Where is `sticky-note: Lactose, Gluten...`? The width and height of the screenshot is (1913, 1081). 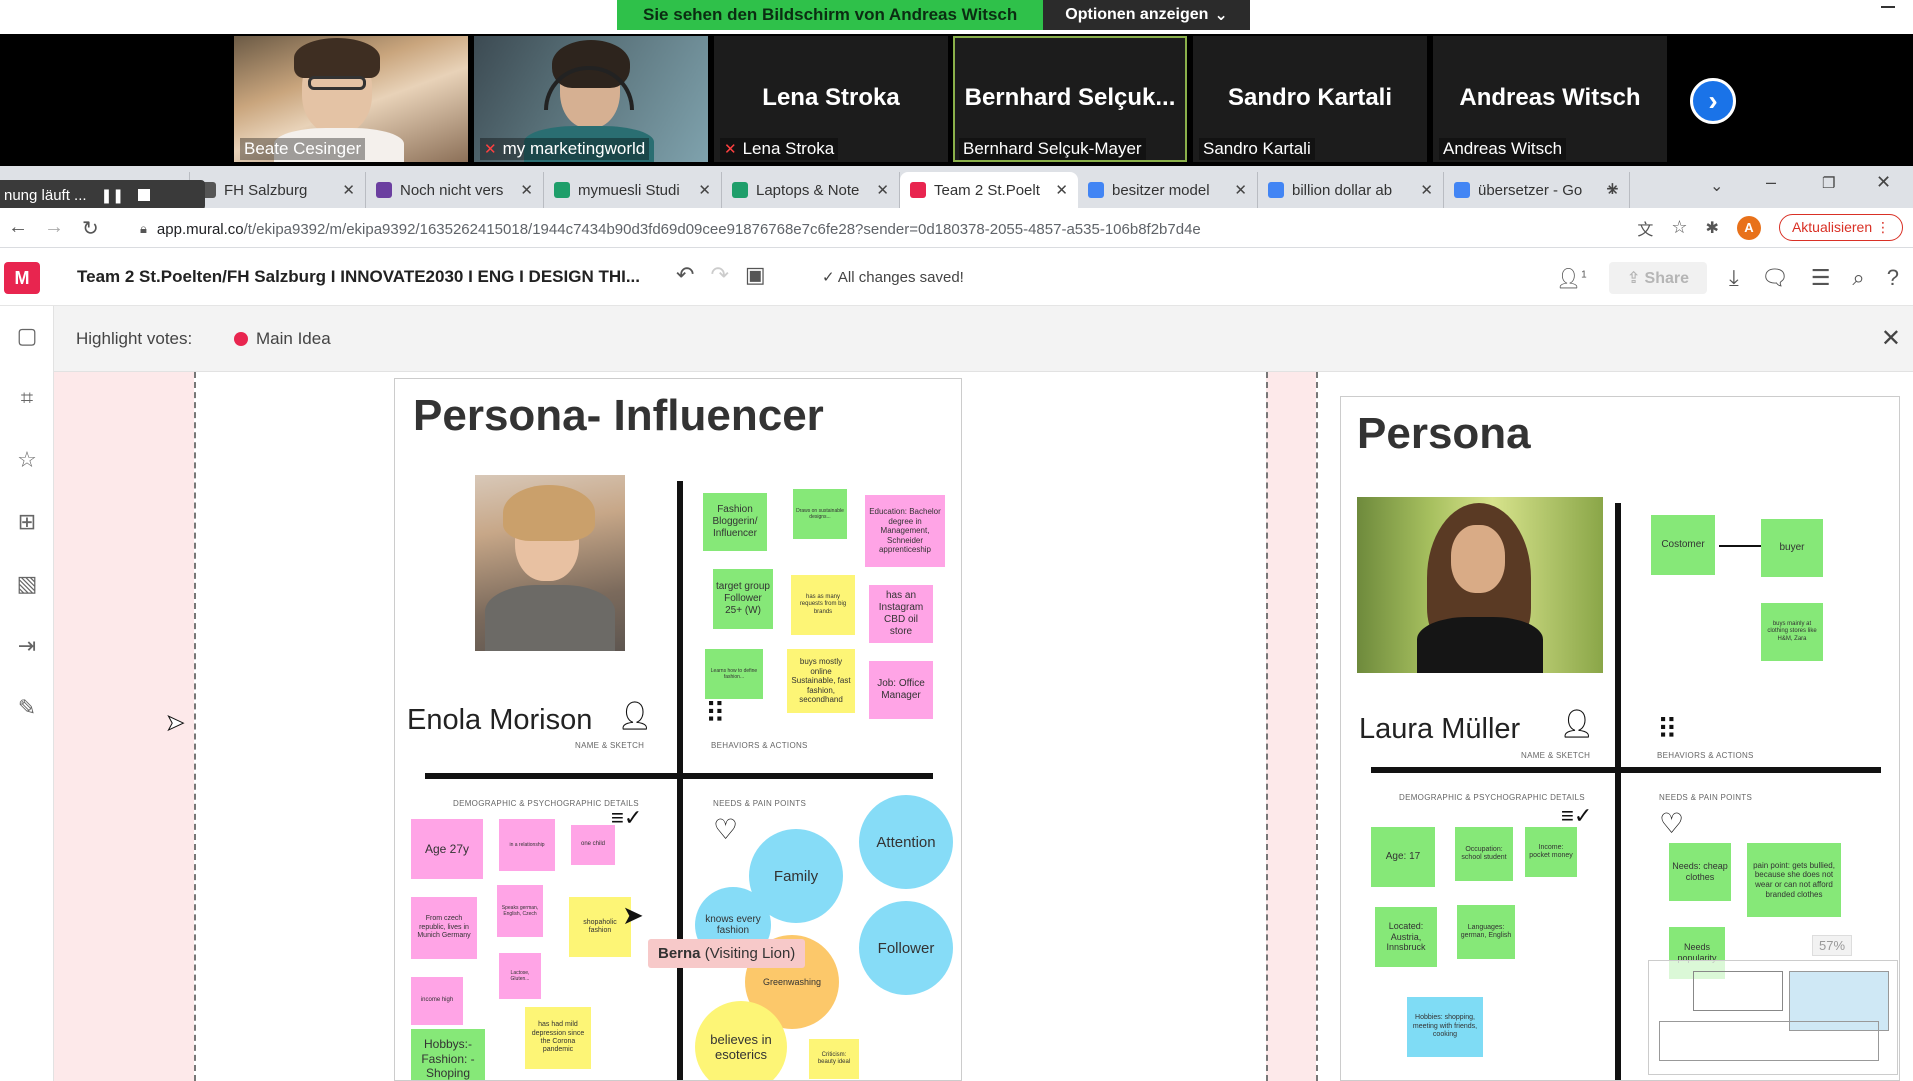
sticky-note: Lactose, Gluten... is located at coordinates (520, 976).